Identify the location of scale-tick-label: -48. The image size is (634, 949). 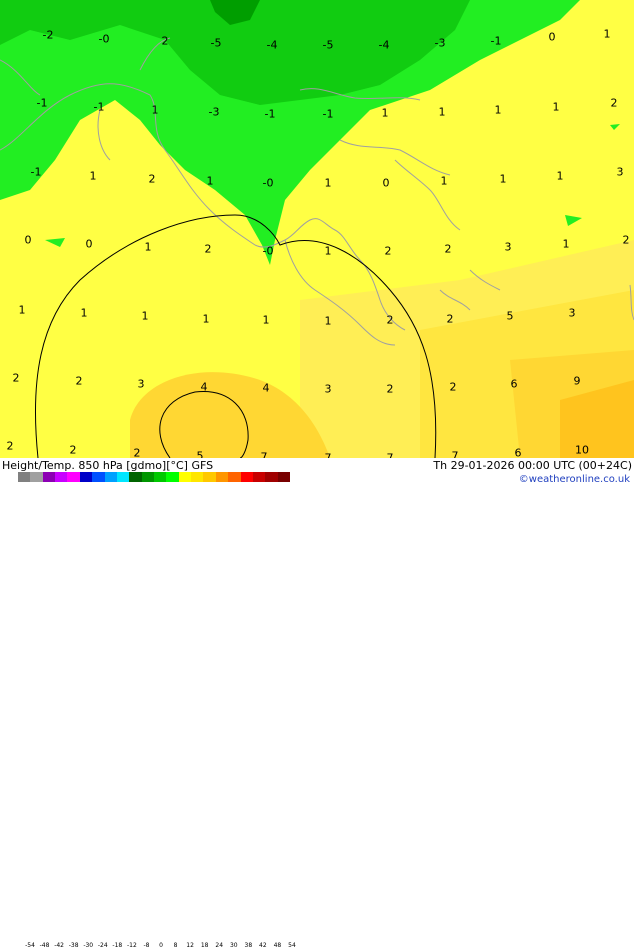
(44, 945).